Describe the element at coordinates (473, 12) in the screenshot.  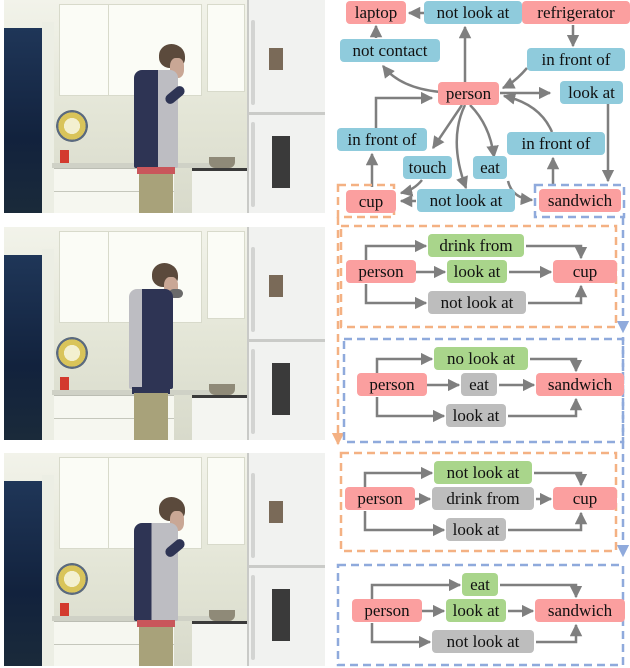
I see `node-not-look-at-laptop: not look at` at that location.